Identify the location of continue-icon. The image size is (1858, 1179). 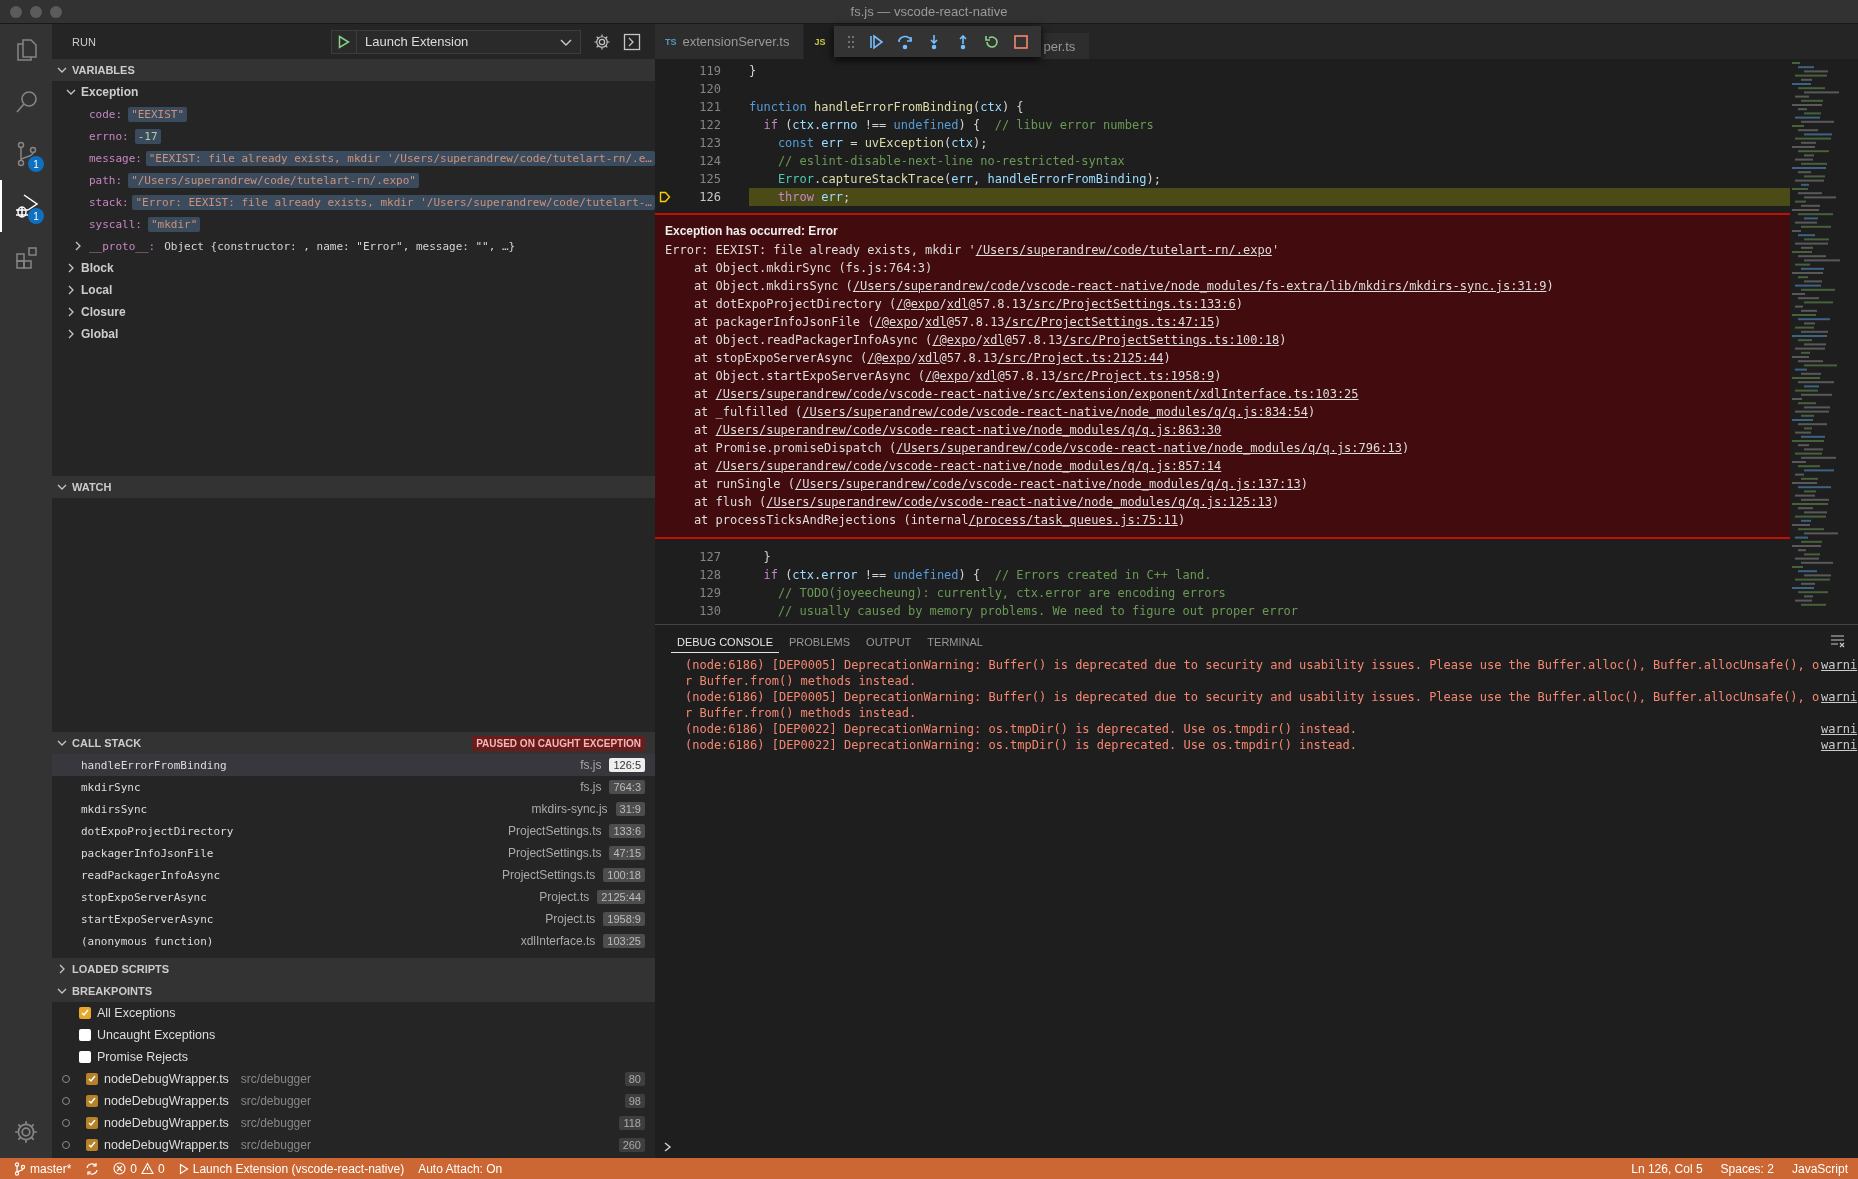
(876, 41).